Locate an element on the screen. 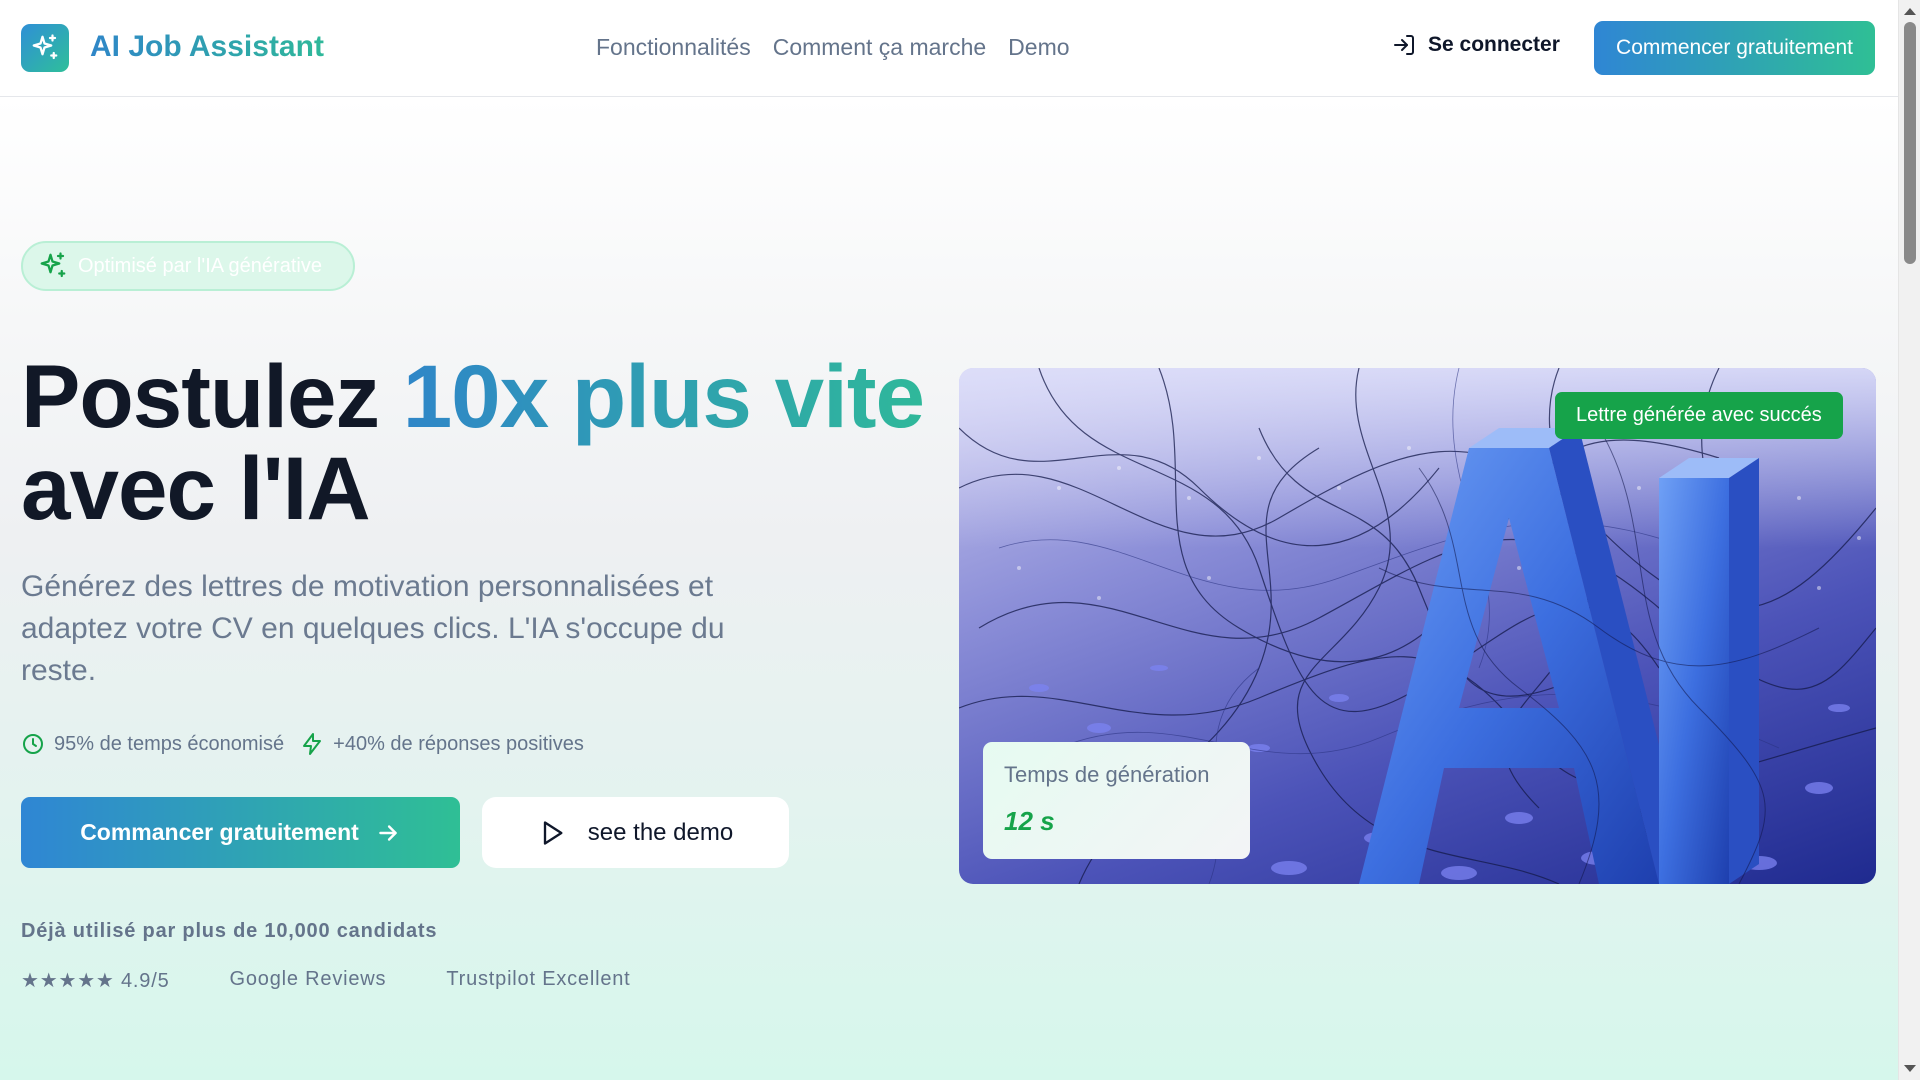 The image size is (1920, 1080). see-demo-button: see the demo is located at coordinates (635, 832).